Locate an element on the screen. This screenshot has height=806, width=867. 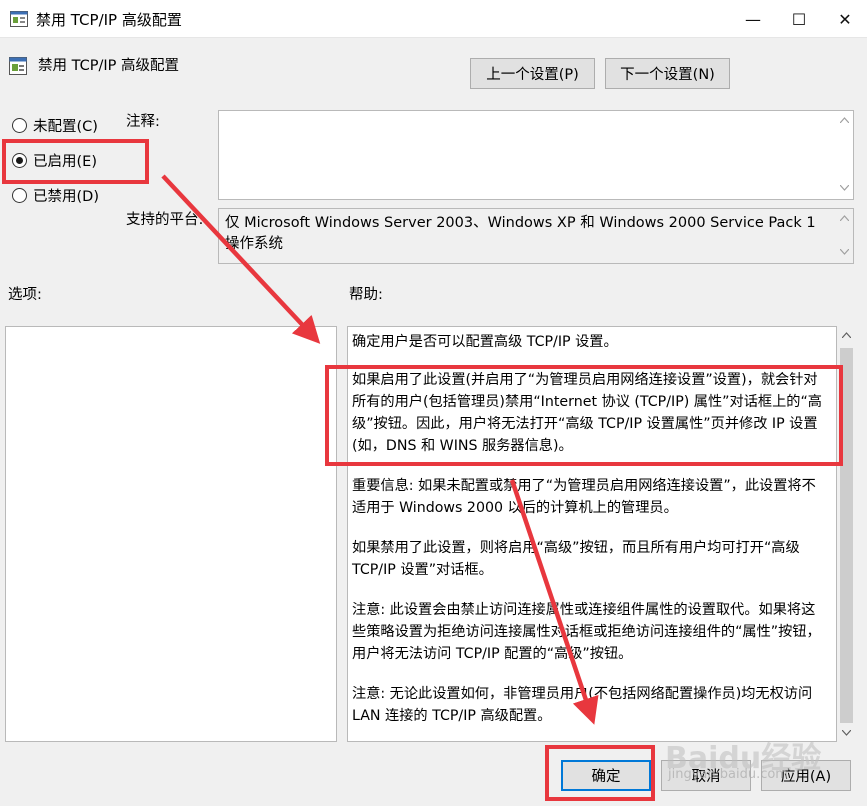
help-paragraph: 确定用户是否可以配置高级 TCP/IP 设置。 is located at coordinates (485, 342).